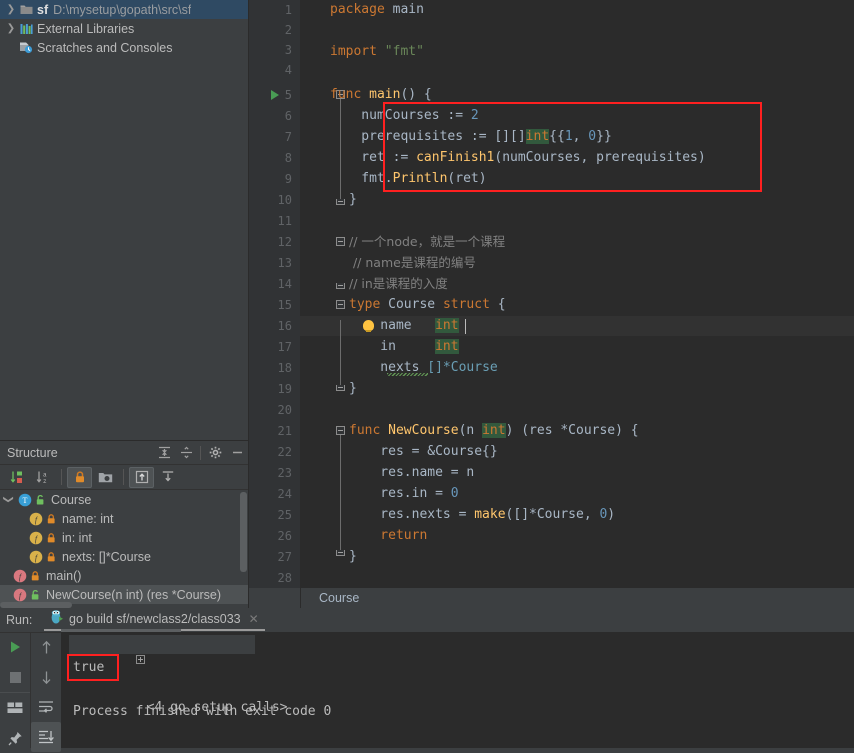 The width and height of the screenshot is (854, 753). Describe the element at coordinates (254, 619) in the screenshot. I see `close-icon: ✕` at that location.